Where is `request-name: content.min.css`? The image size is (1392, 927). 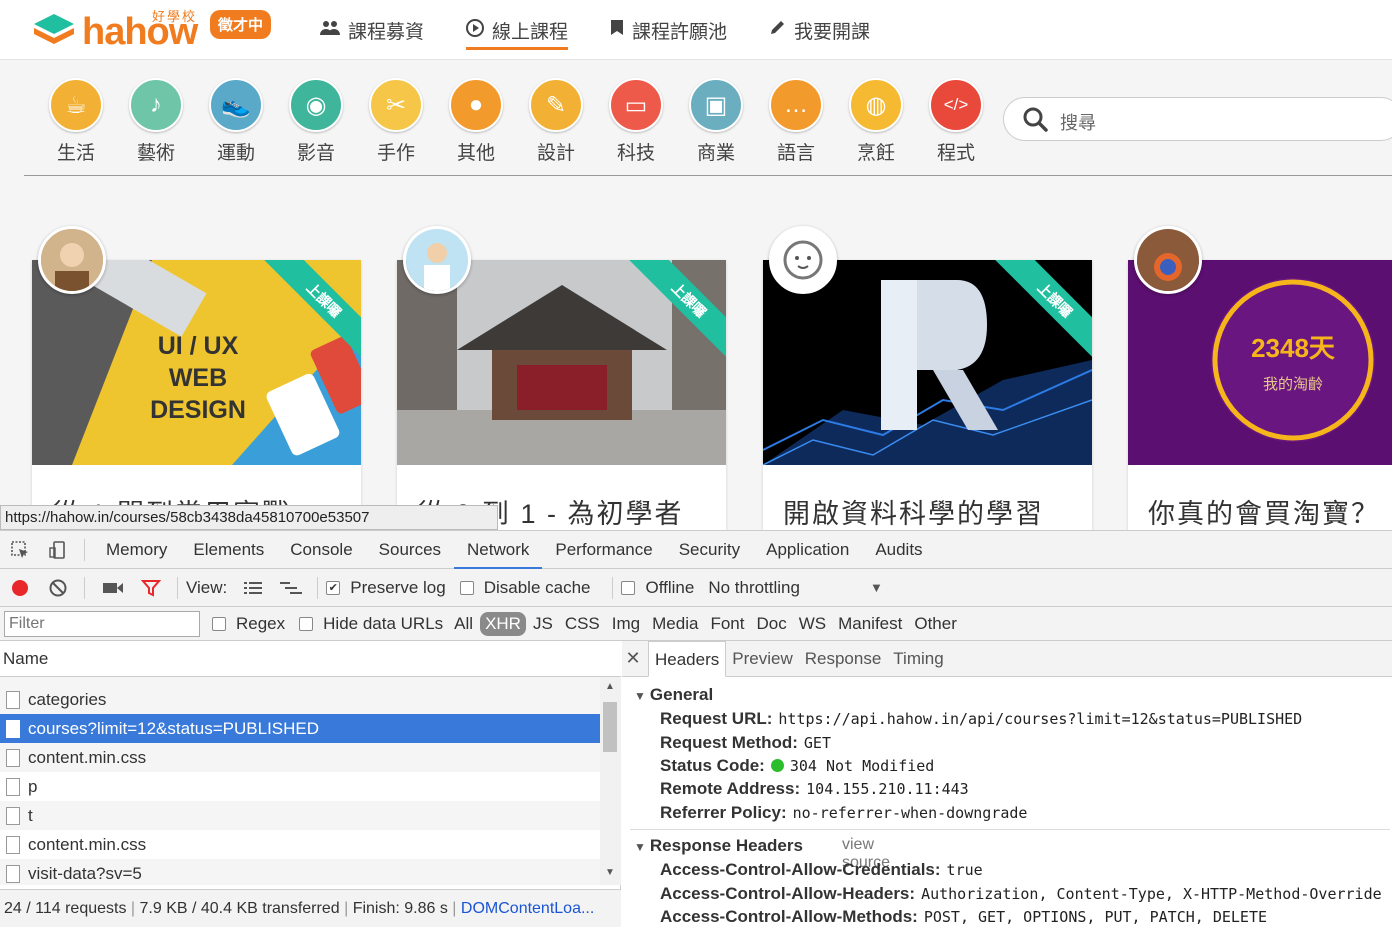 request-name: content.min.css is located at coordinates (87, 844).